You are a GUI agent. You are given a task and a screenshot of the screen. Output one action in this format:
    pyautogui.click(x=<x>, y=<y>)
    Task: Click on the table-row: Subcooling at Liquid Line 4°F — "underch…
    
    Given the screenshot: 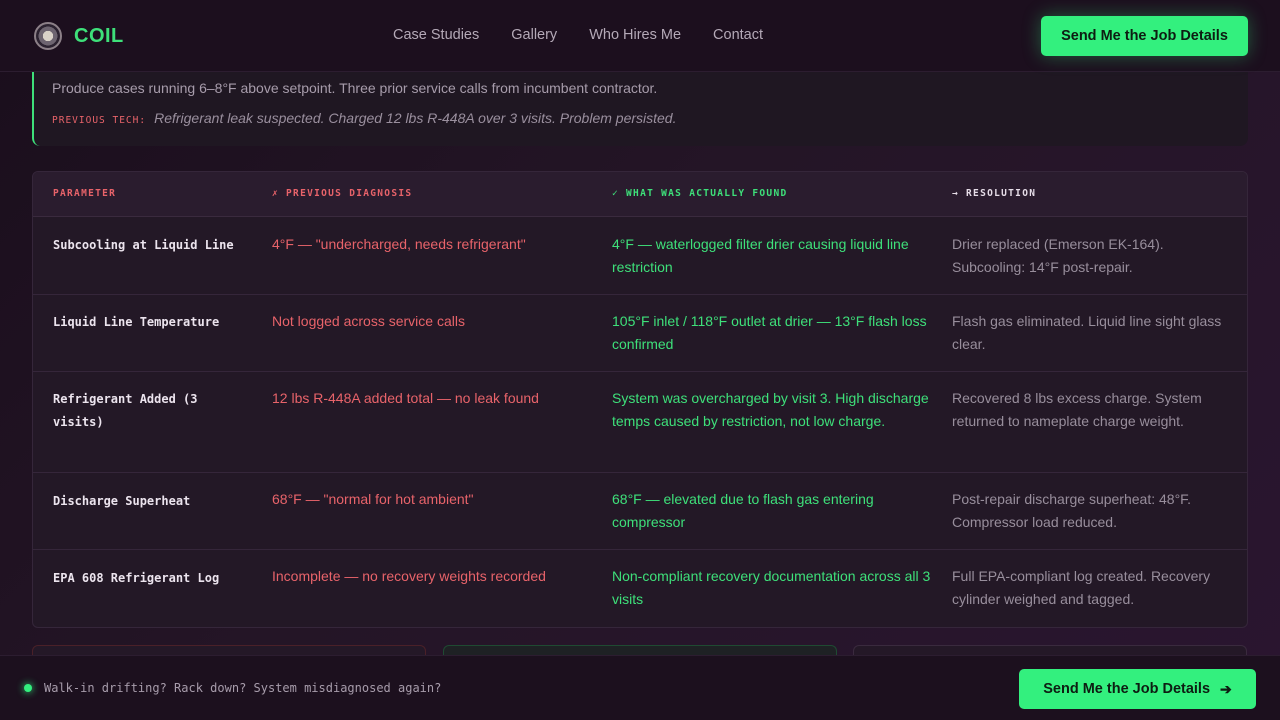 What is the action you would take?
    pyautogui.click(x=640, y=256)
    